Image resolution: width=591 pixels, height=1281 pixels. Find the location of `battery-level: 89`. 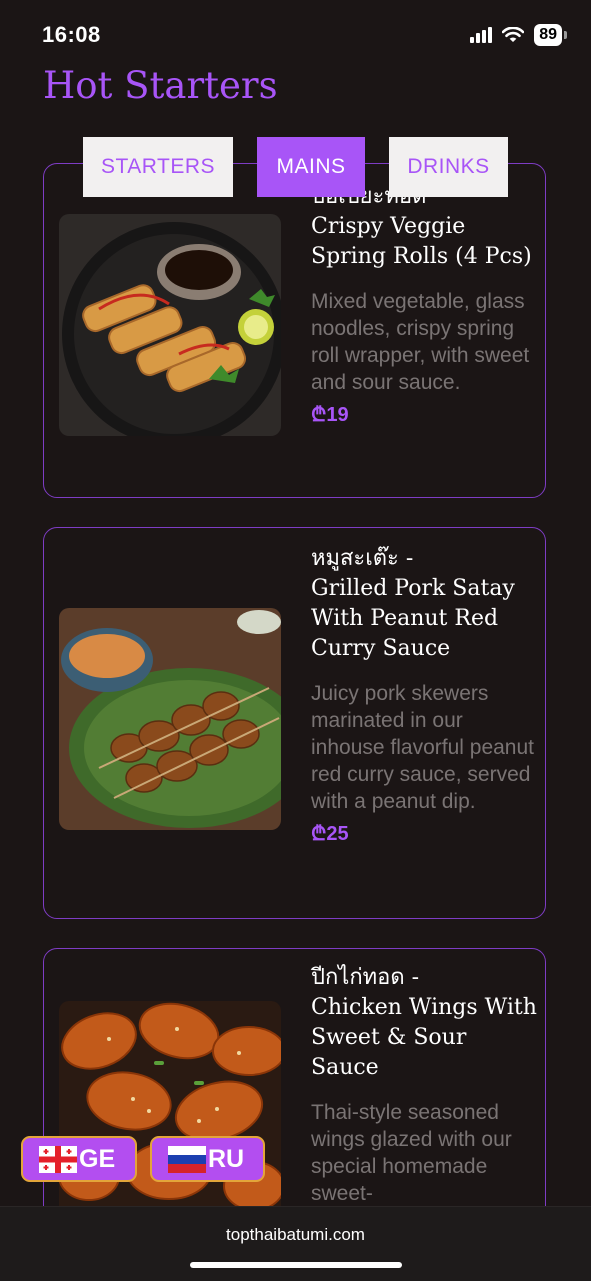

battery-level: 89 is located at coordinates (548, 35).